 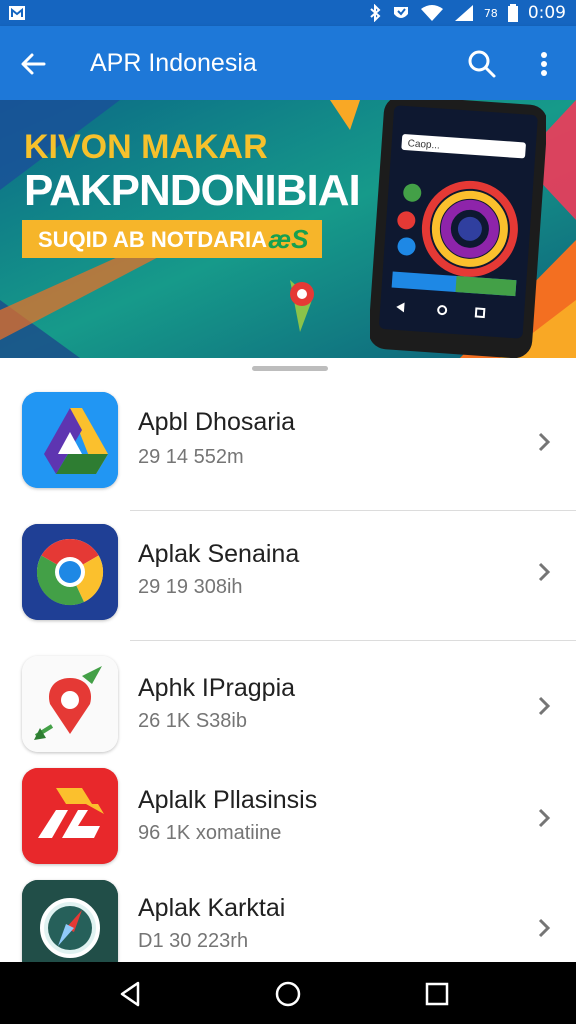 I want to click on banner-deco-text: æS, so click(x=288, y=239).